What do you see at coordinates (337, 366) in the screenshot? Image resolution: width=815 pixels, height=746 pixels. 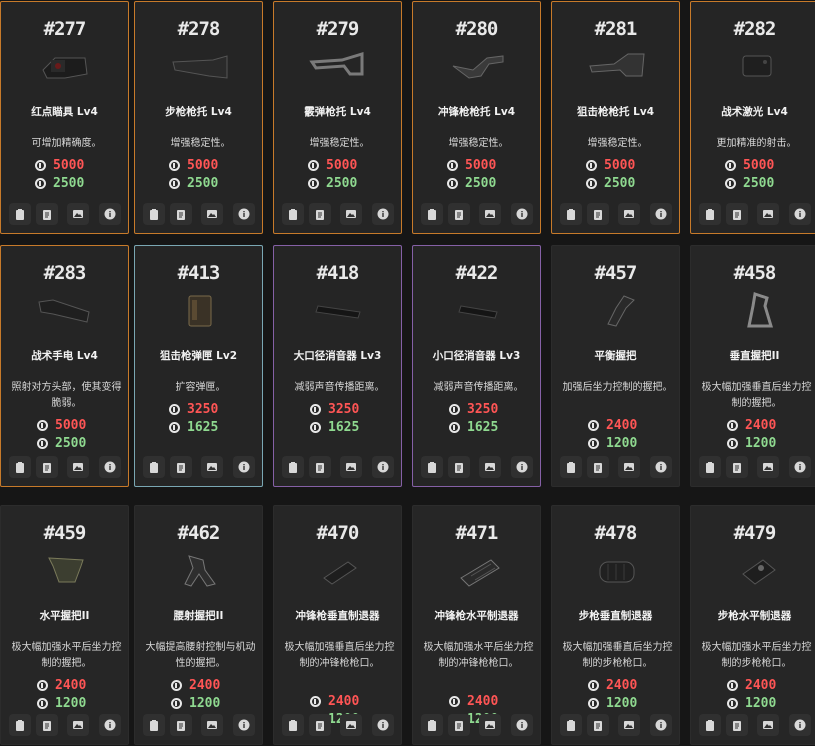 I see `item-card: #418 大口径消音器 Lv3 减弱声音传播距离。 3250 1625` at bounding box center [337, 366].